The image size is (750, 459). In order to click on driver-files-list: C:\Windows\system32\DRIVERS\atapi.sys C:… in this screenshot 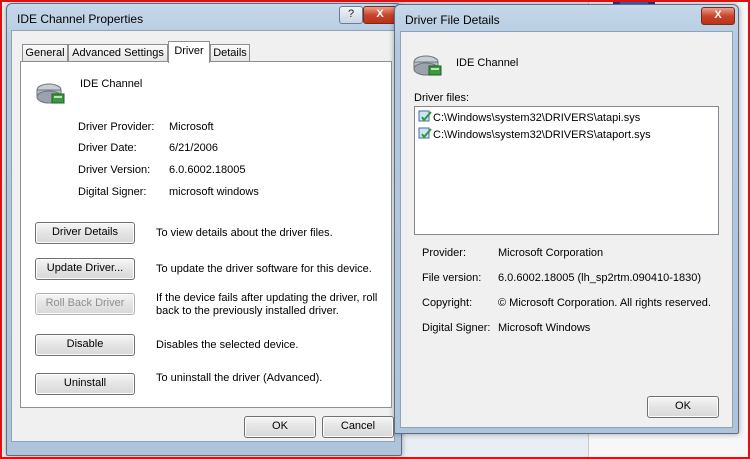, I will do `click(566, 170)`.